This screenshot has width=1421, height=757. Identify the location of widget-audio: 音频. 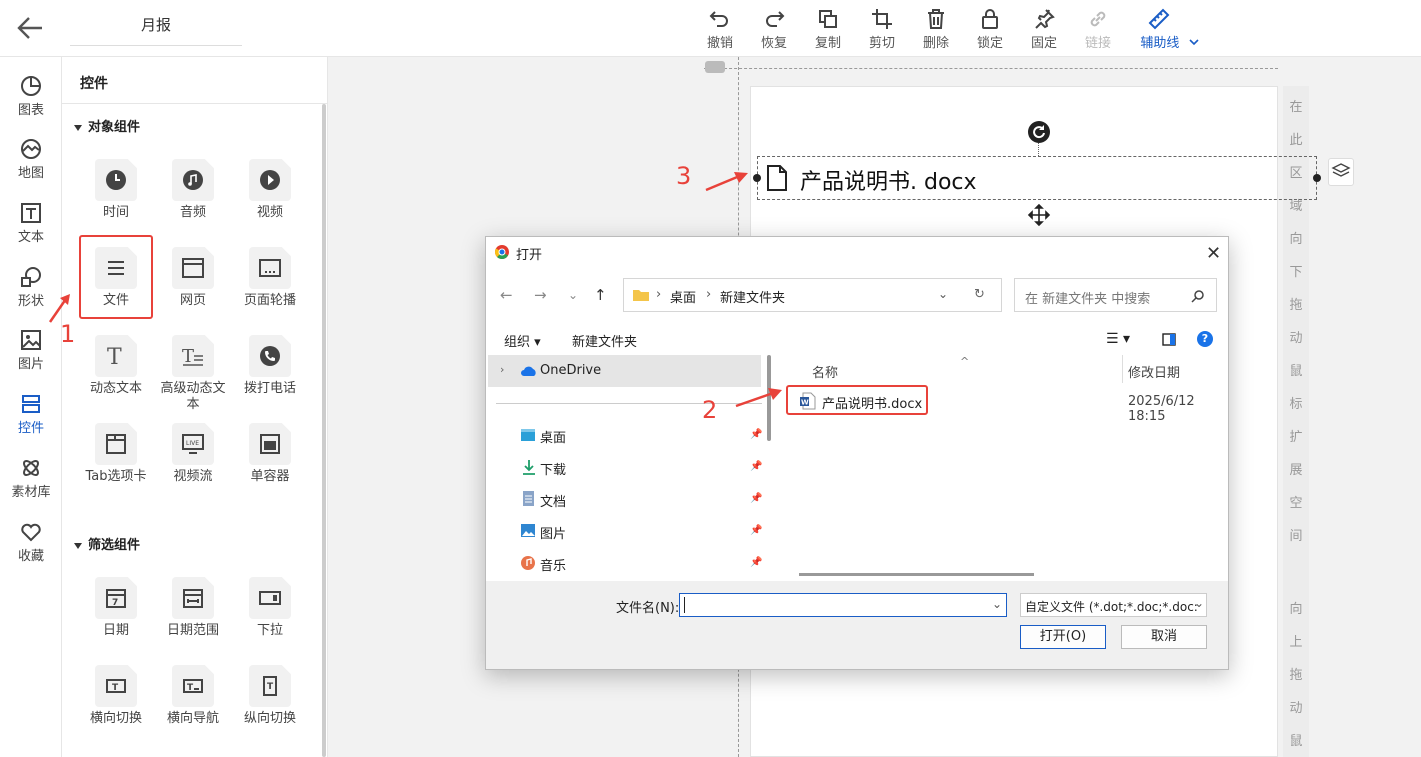
(193, 198).